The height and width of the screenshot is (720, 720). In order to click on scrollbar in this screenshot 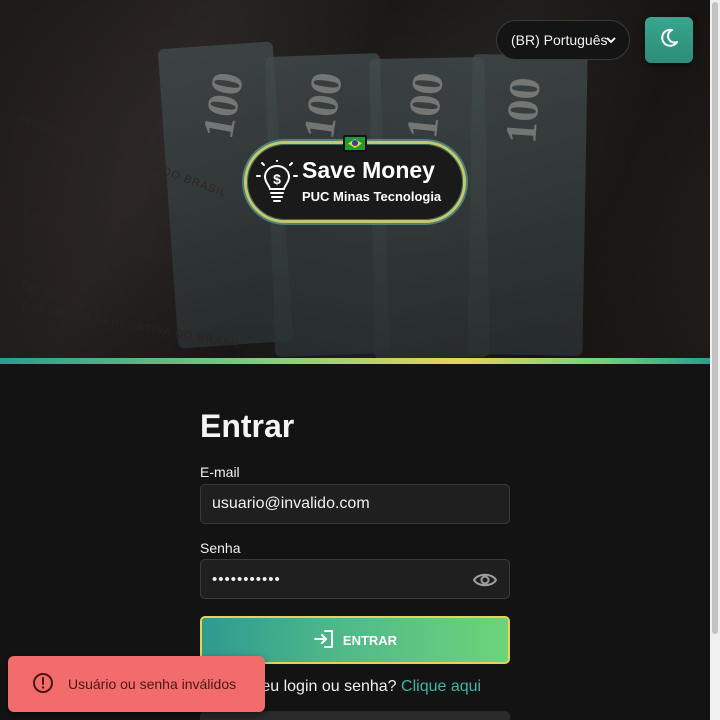, I will do `click(715, 360)`.